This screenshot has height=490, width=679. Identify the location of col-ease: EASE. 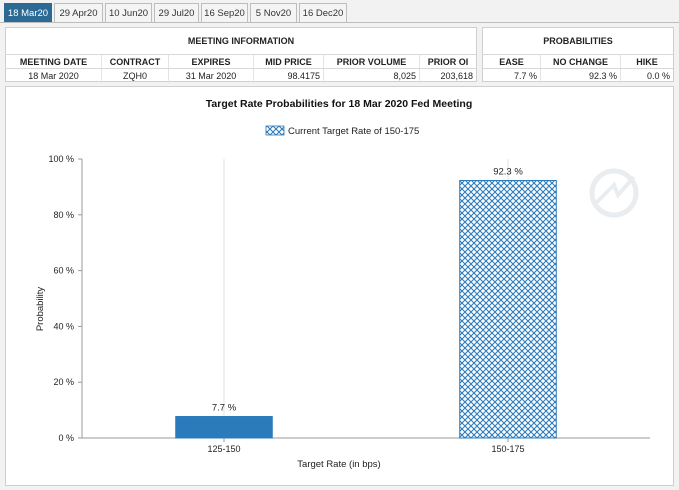
(512, 61).